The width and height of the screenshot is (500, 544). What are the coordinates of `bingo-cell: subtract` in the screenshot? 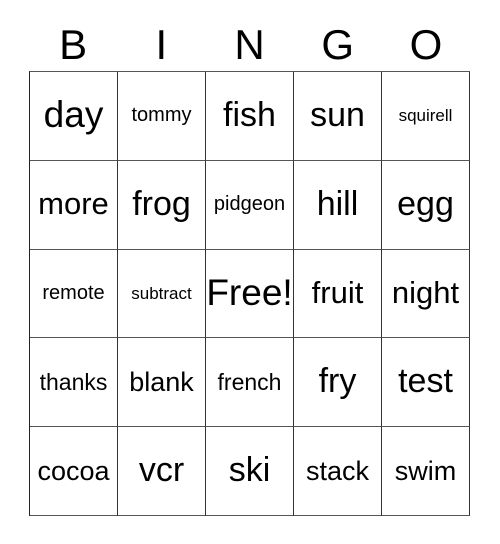 It's located at (162, 294).